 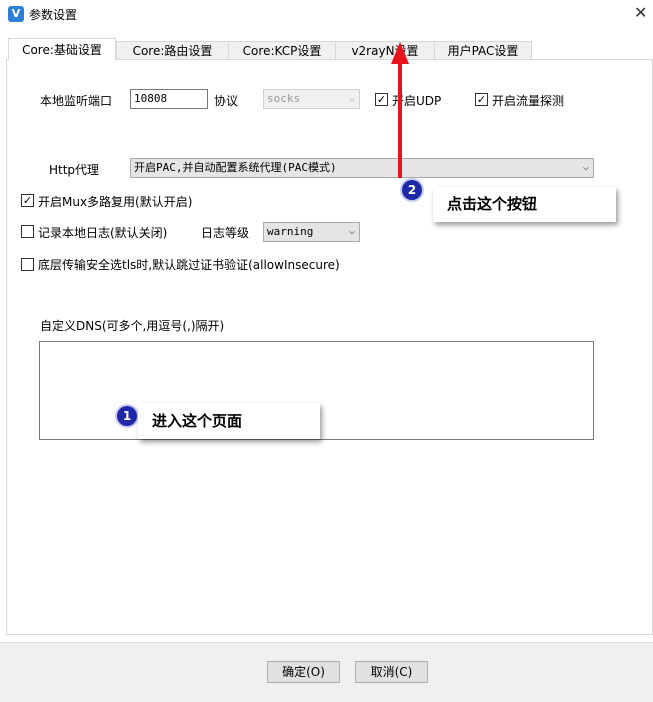 I want to click on mux-label: 开启Mux多路复用(默认开启), so click(x=115, y=202).